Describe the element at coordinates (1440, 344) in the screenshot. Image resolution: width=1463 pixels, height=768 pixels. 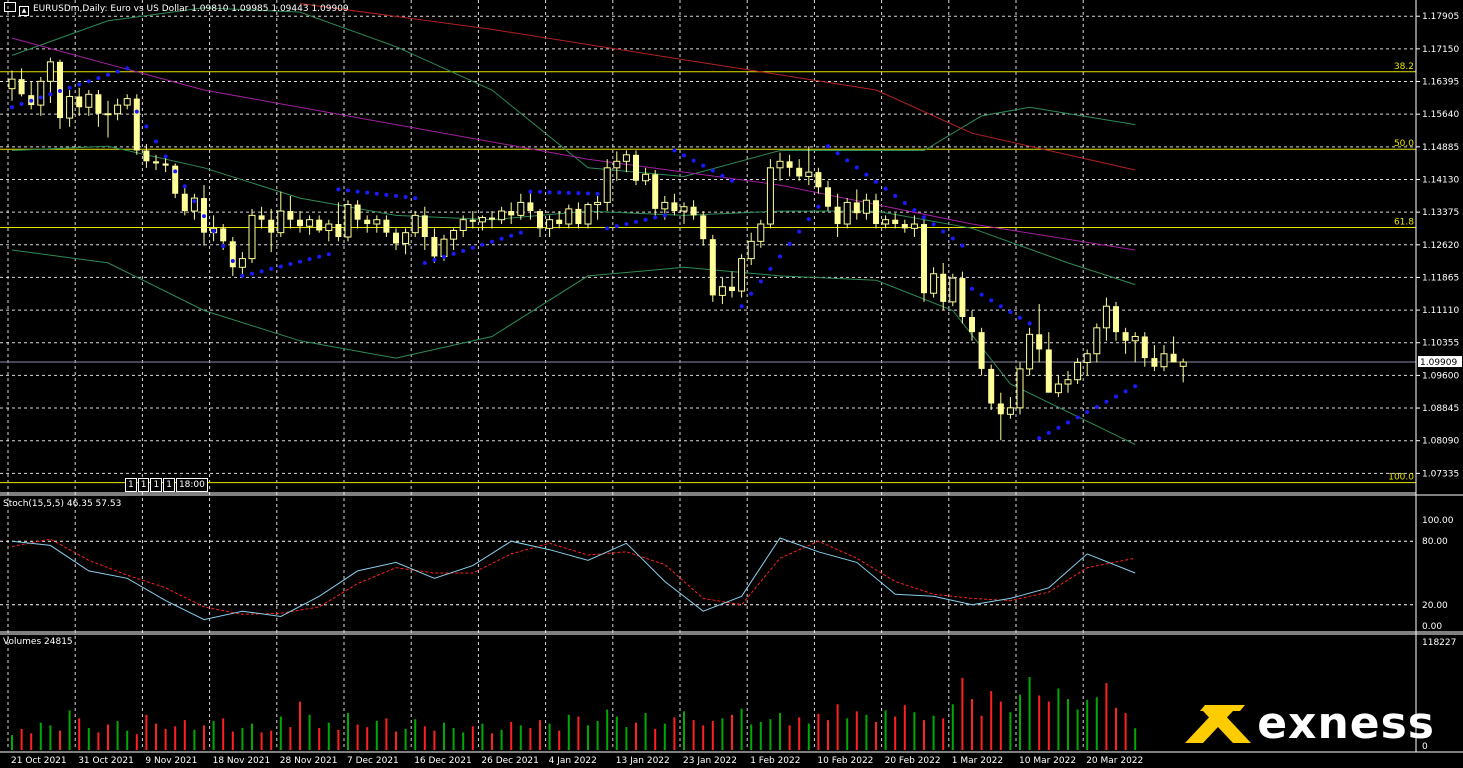
I see `price-tick-label: 1.10355` at that location.